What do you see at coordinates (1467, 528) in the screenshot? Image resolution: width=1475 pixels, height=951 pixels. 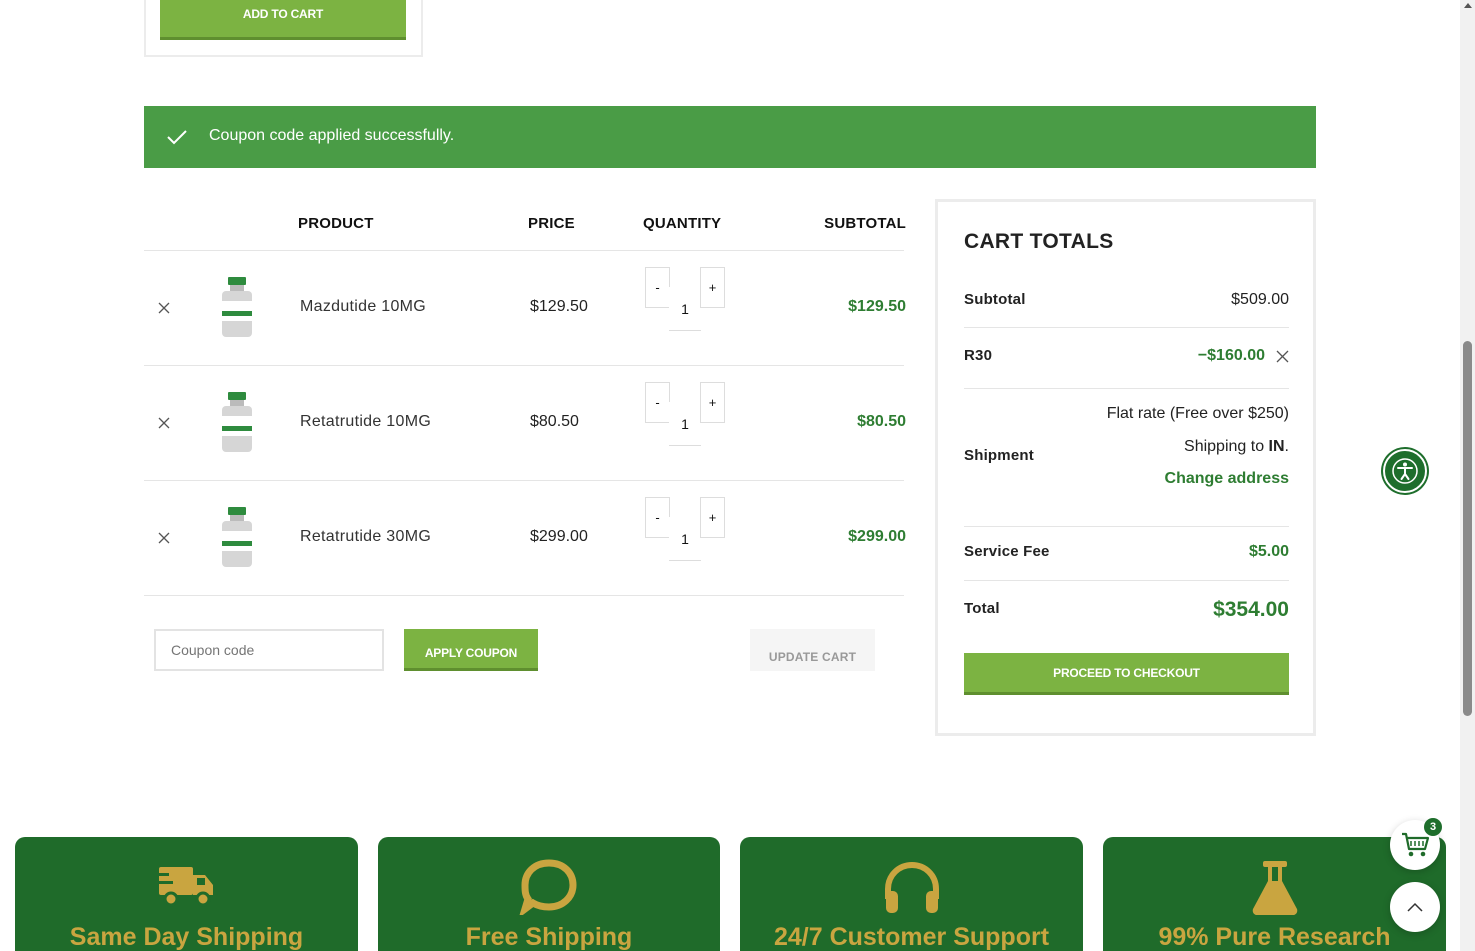 I see `scrollbar-thumb` at bounding box center [1467, 528].